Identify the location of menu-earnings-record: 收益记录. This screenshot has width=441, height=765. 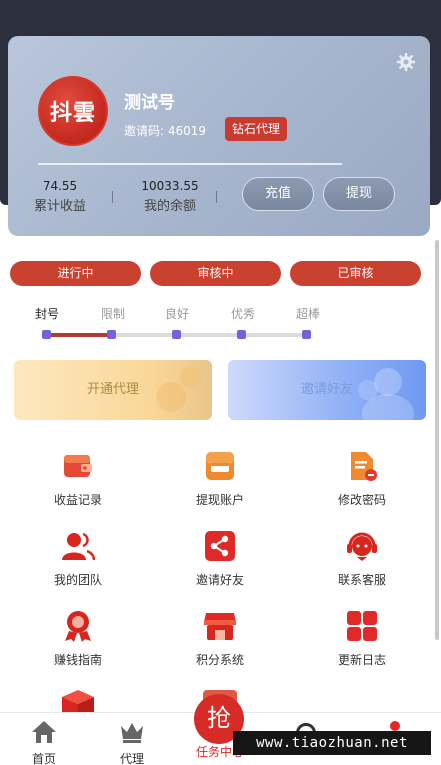
(78, 478).